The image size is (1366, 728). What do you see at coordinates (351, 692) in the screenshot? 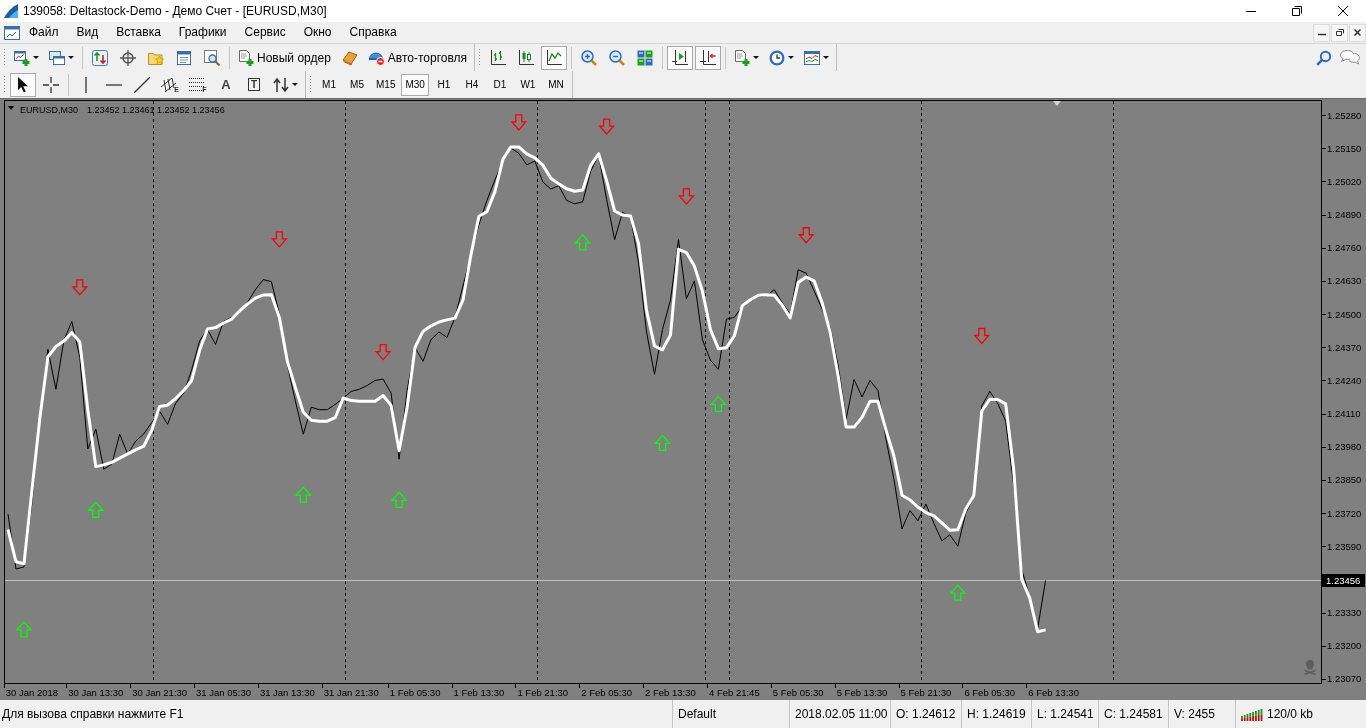
I see `time-axis-label: 31 Jan 21:30` at bounding box center [351, 692].